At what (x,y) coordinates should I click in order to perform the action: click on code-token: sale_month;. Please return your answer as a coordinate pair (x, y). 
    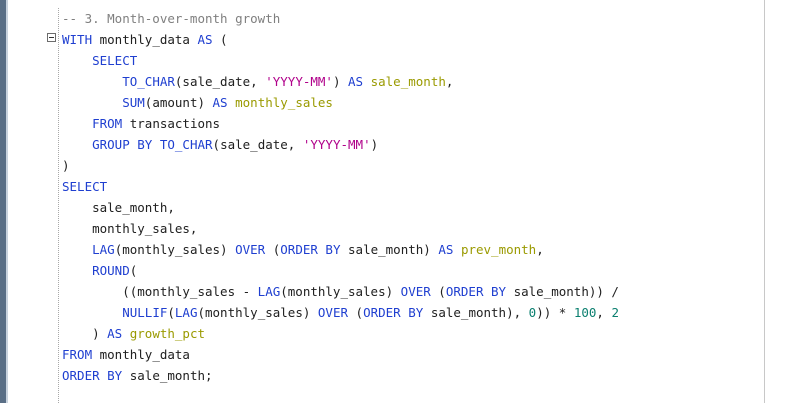
    Looking at the image, I should click on (167, 375).